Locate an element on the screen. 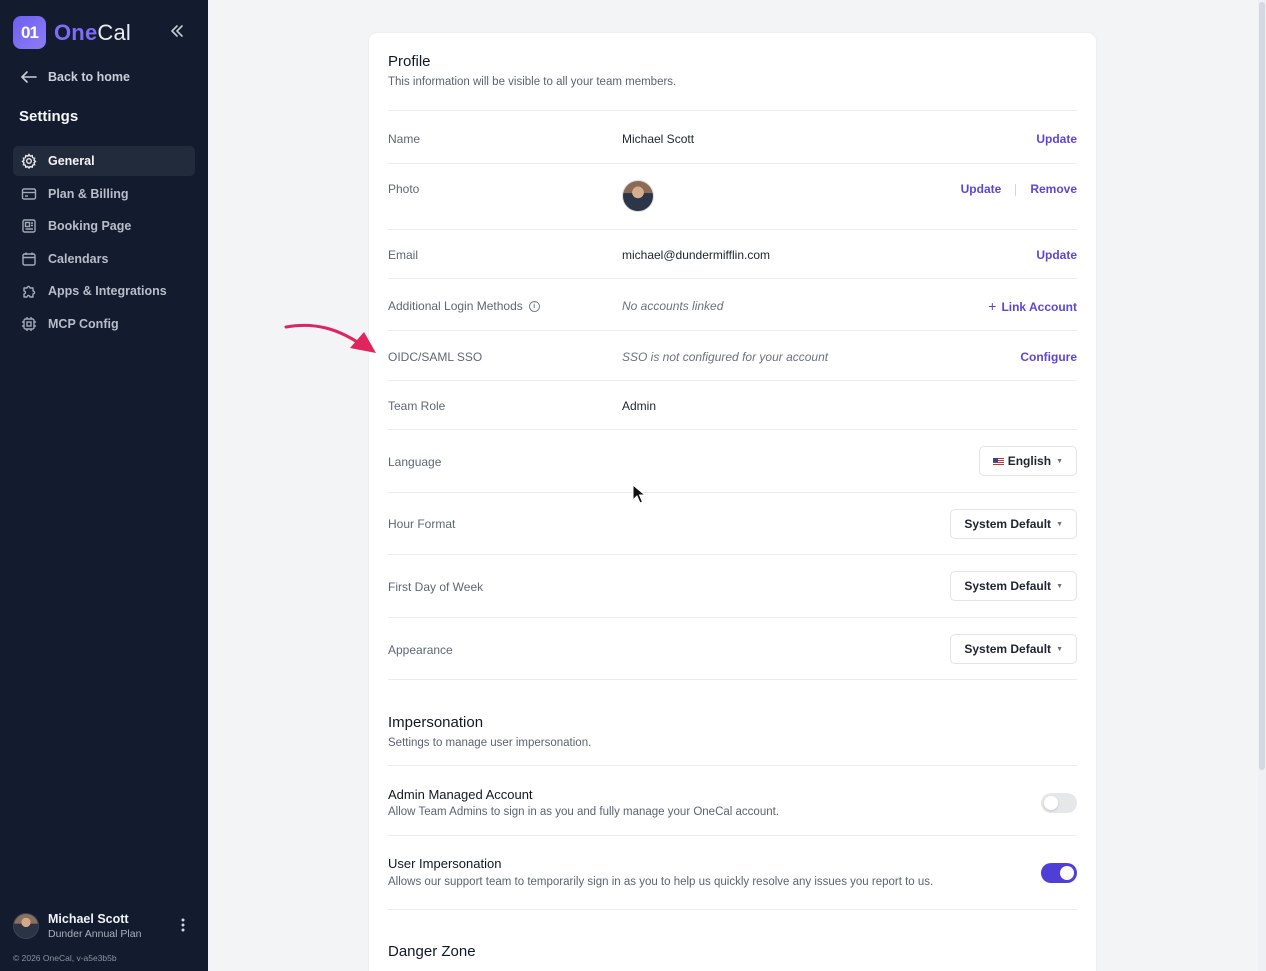 The width and height of the screenshot is (1266, 971). us-flag-icon is located at coordinates (998, 461).